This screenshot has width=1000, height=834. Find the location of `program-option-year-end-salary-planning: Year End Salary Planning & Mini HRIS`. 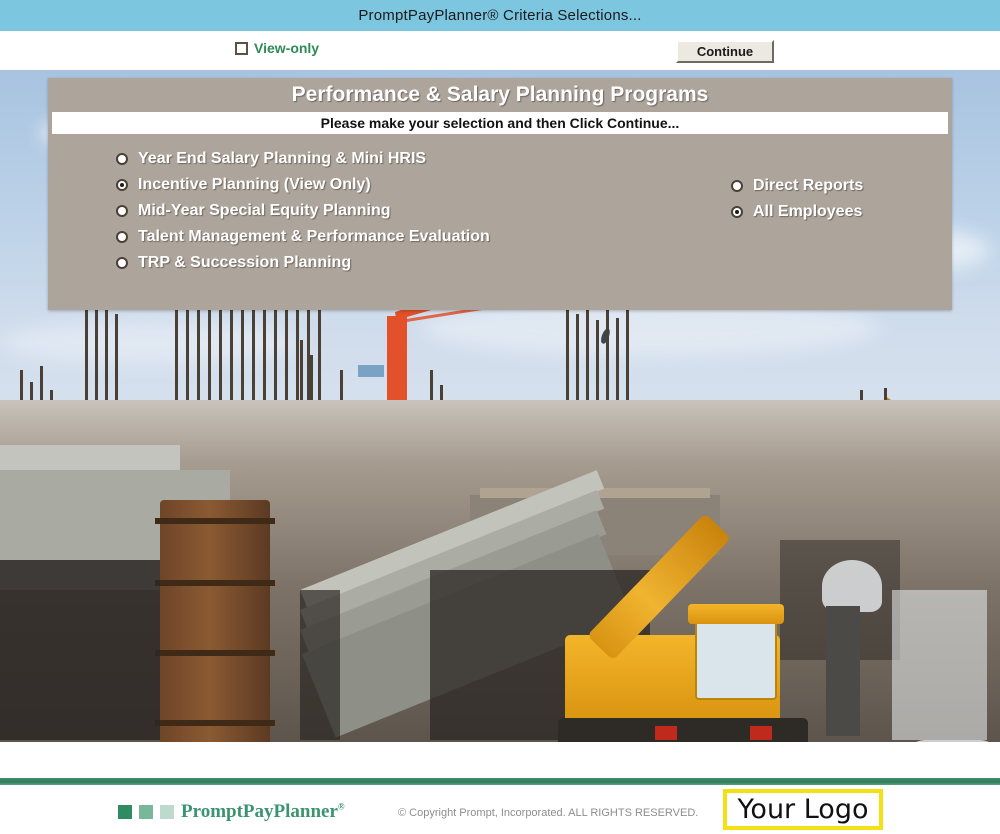

program-option-year-end-salary-planning: Year End Salary Planning & Mini HRIS is located at coordinates (303, 159).